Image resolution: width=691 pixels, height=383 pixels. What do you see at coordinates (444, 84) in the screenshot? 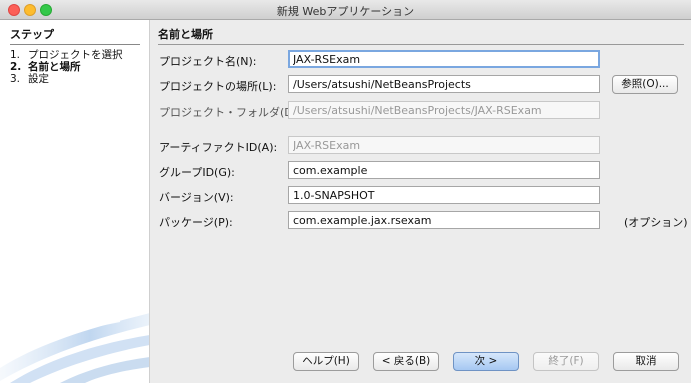
I see `project-location-field` at bounding box center [444, 84].